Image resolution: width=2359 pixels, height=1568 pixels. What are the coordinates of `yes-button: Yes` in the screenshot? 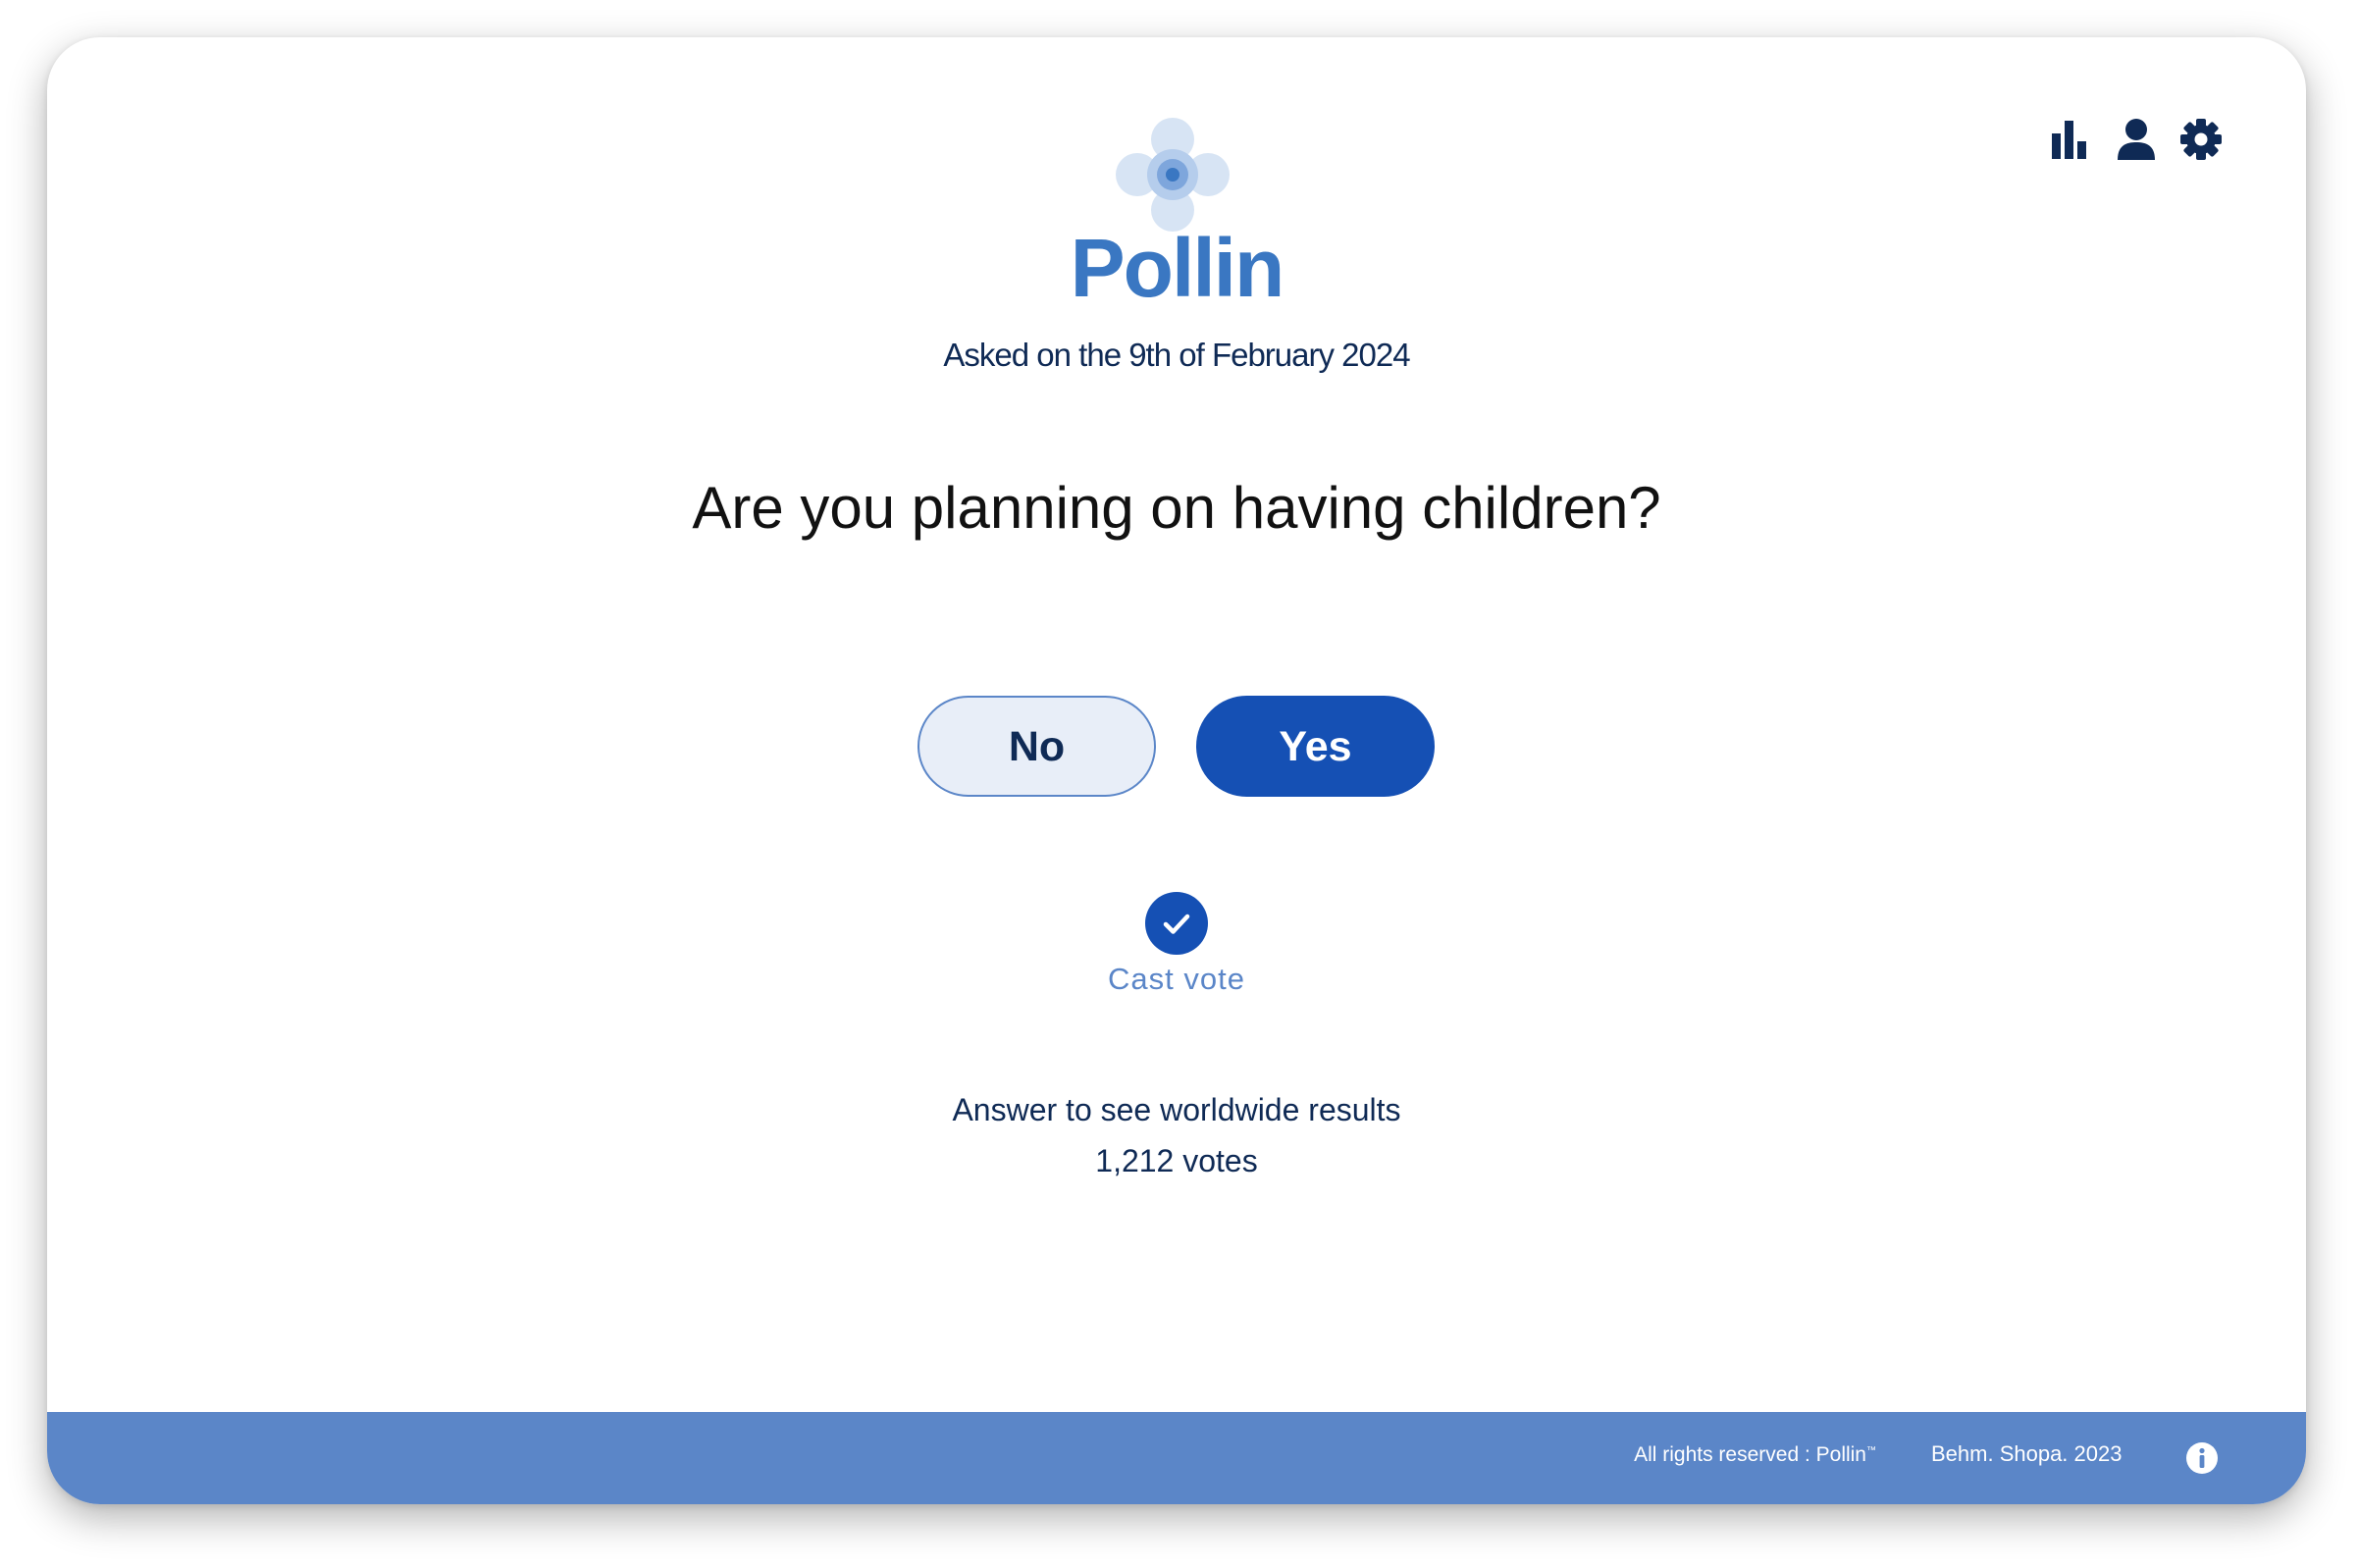 It's located at (1315, 746).